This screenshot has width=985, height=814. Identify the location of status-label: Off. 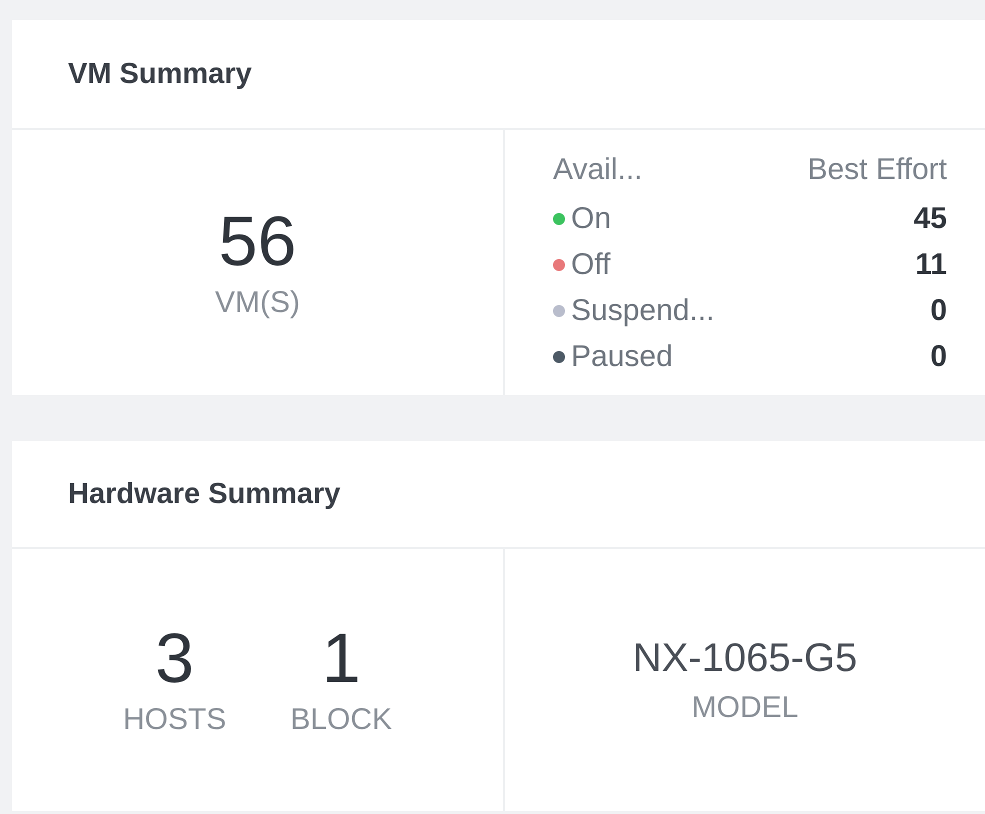
(590, 265).